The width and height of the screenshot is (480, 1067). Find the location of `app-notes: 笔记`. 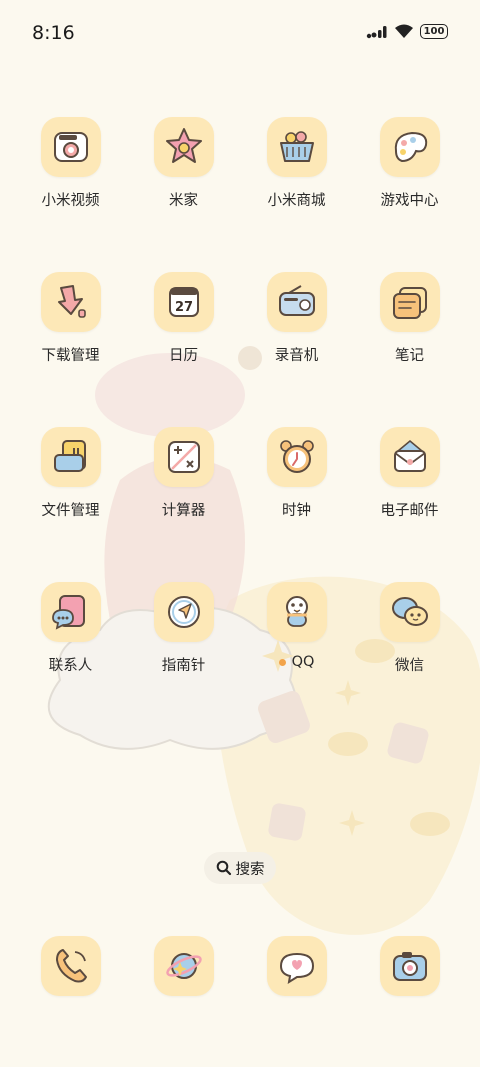

app-notes: 笔记 is located at coordinates (409, 318).